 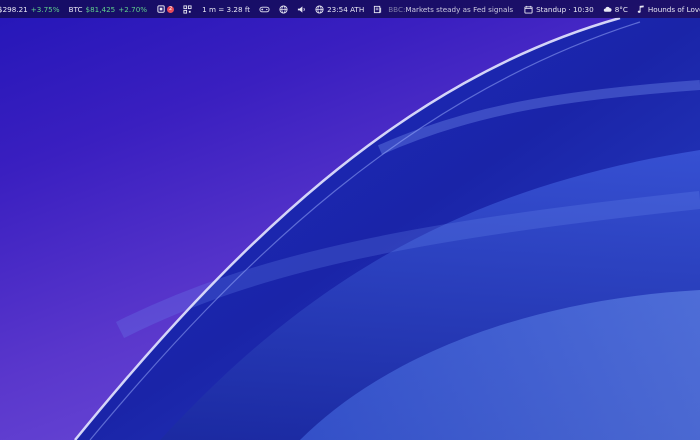 I want to click on volume-button, so click(x=301, y=9).